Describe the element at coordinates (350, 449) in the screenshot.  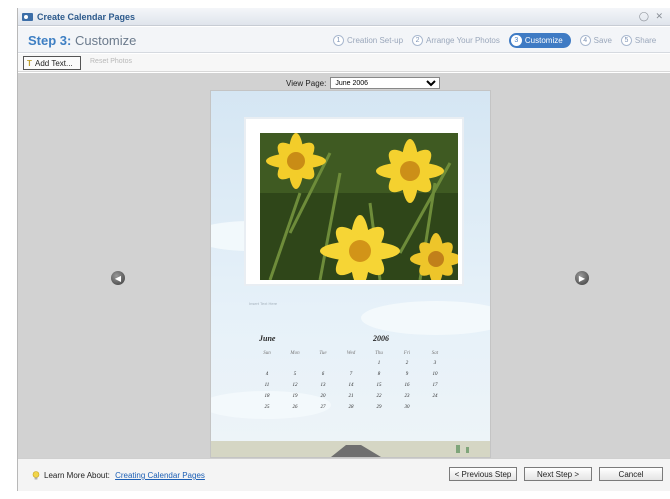
I see `landscape-strip` at that location.